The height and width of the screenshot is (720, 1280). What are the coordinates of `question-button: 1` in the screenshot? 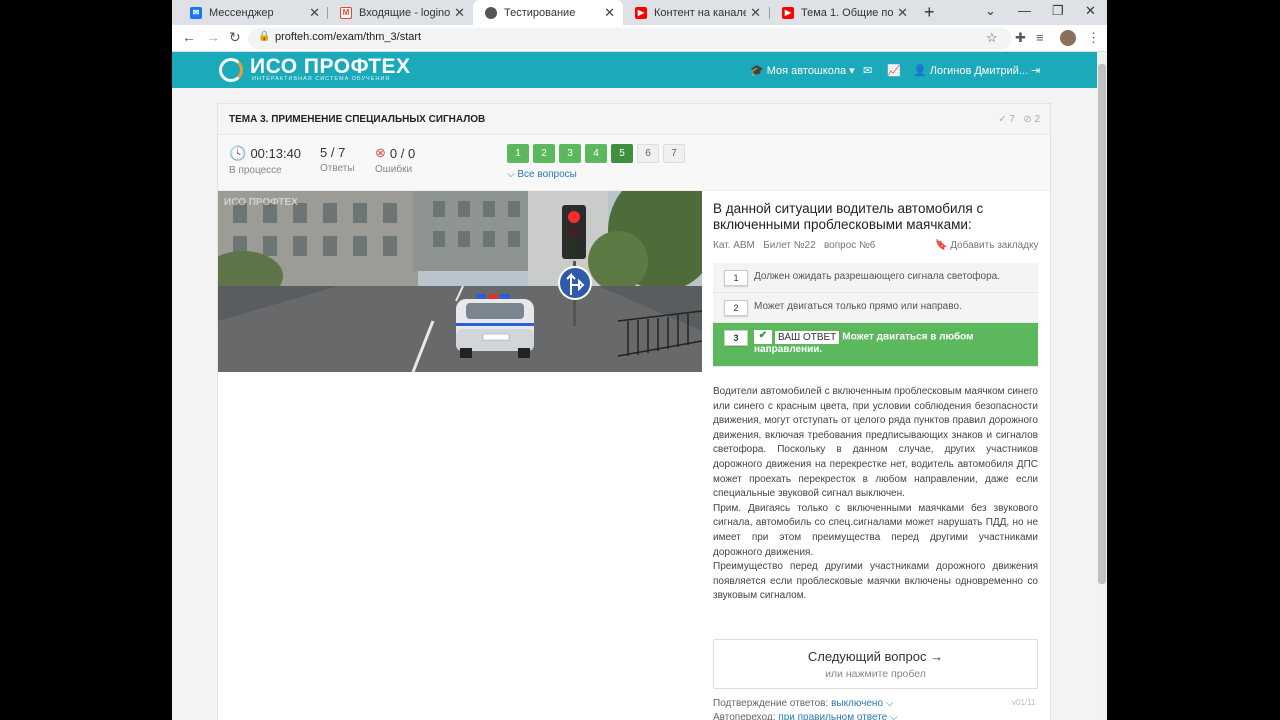 It's located at (518, 153).